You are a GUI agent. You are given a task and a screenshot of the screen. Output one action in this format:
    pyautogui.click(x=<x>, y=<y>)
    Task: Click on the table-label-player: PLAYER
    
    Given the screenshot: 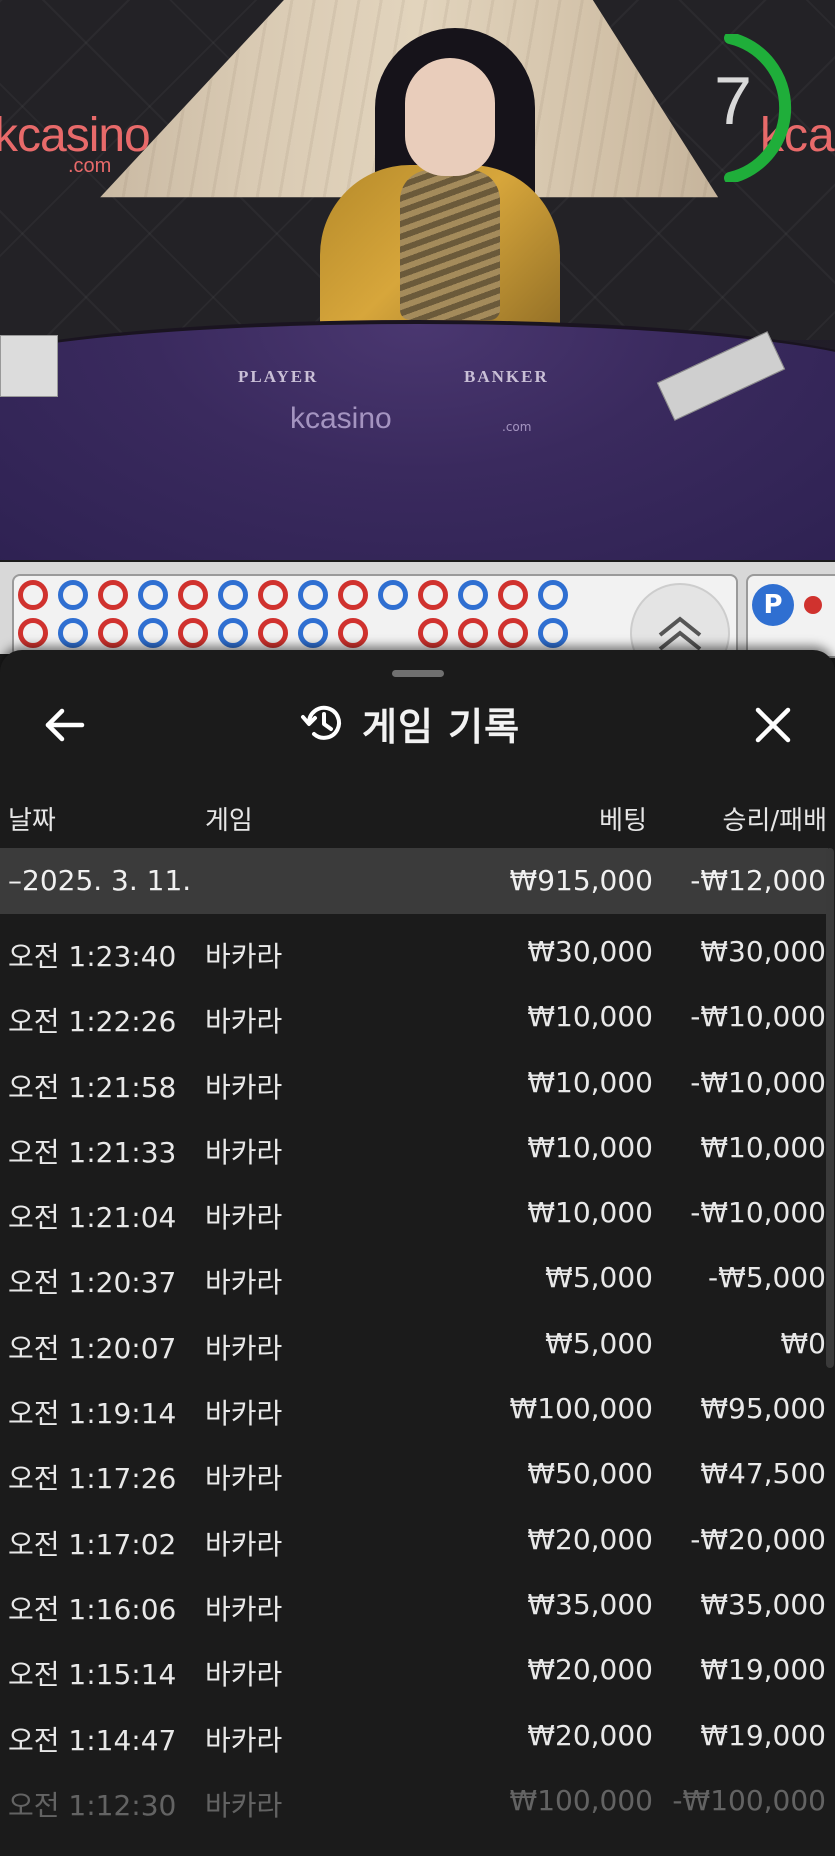 What is the action you would take?
    pyautogui.click(x=278, y=376)
    